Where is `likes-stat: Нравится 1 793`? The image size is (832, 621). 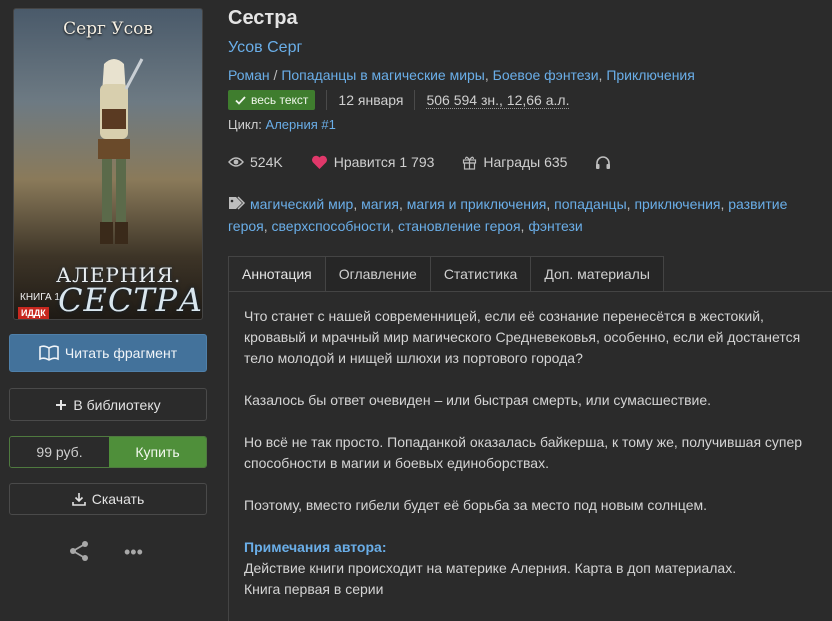 likes-stat: Нравится 1 793 is located at coordinates (373, 162).